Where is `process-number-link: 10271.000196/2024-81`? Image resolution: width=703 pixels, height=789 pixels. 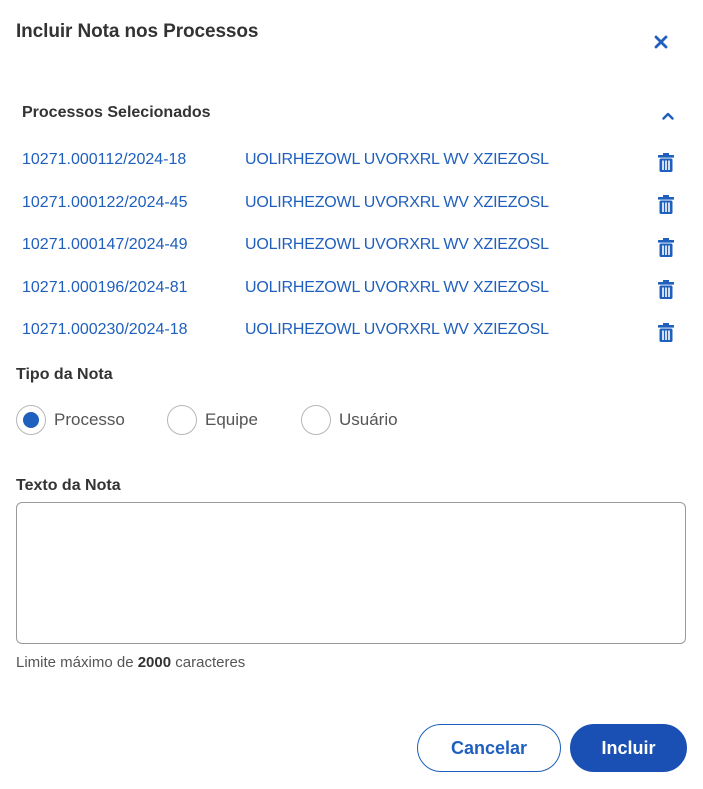
process-number-link: 10271.000196/2024-81 is located at coordinates (105, 288).